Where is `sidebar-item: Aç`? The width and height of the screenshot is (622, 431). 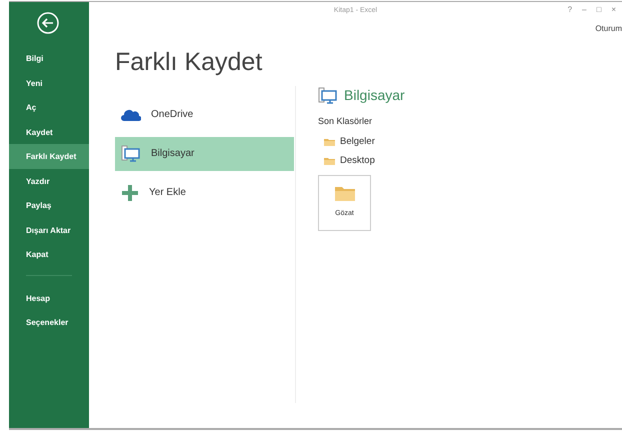 sidebar-item: Aç is located at coordinates (49, 107).